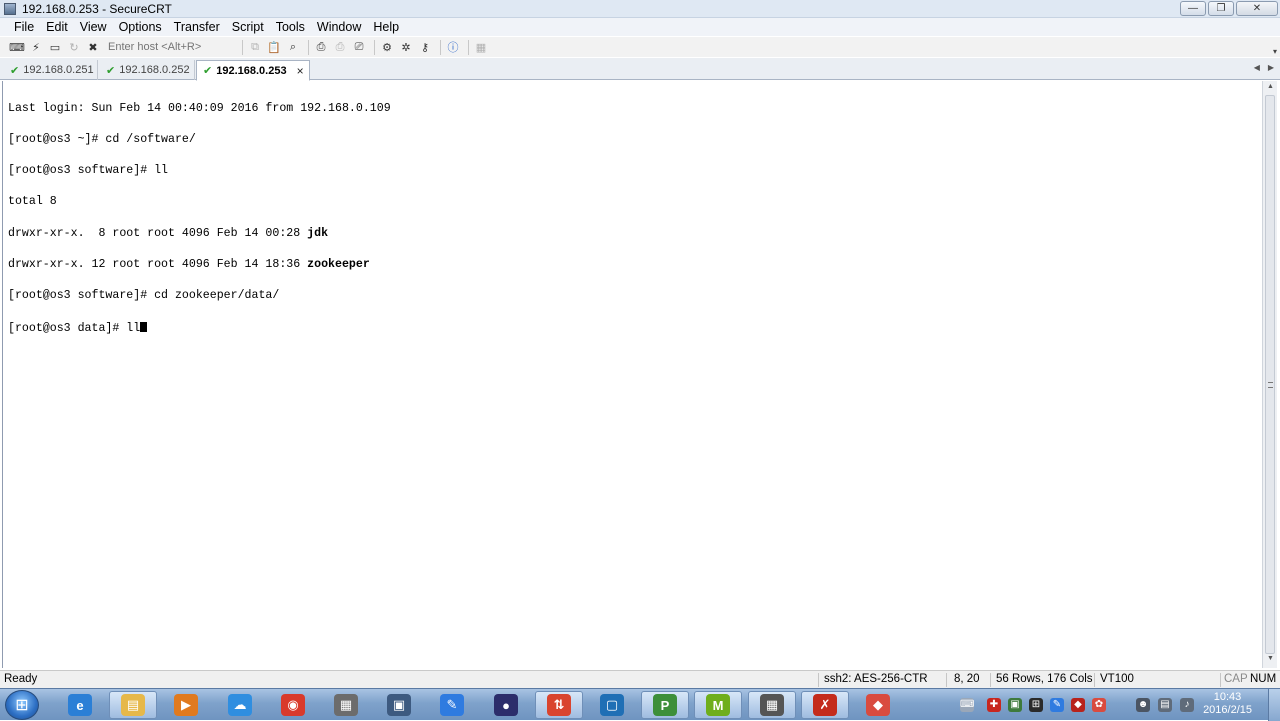 The height and width of the screenshot is (721, 1280). I want to click on scroll-down-icon: ▼, so click(1270, 661).